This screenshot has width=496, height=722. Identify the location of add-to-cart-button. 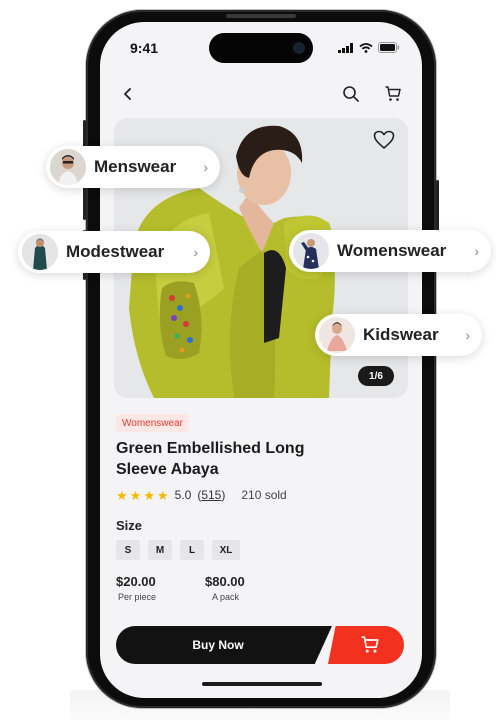
(366, 645).